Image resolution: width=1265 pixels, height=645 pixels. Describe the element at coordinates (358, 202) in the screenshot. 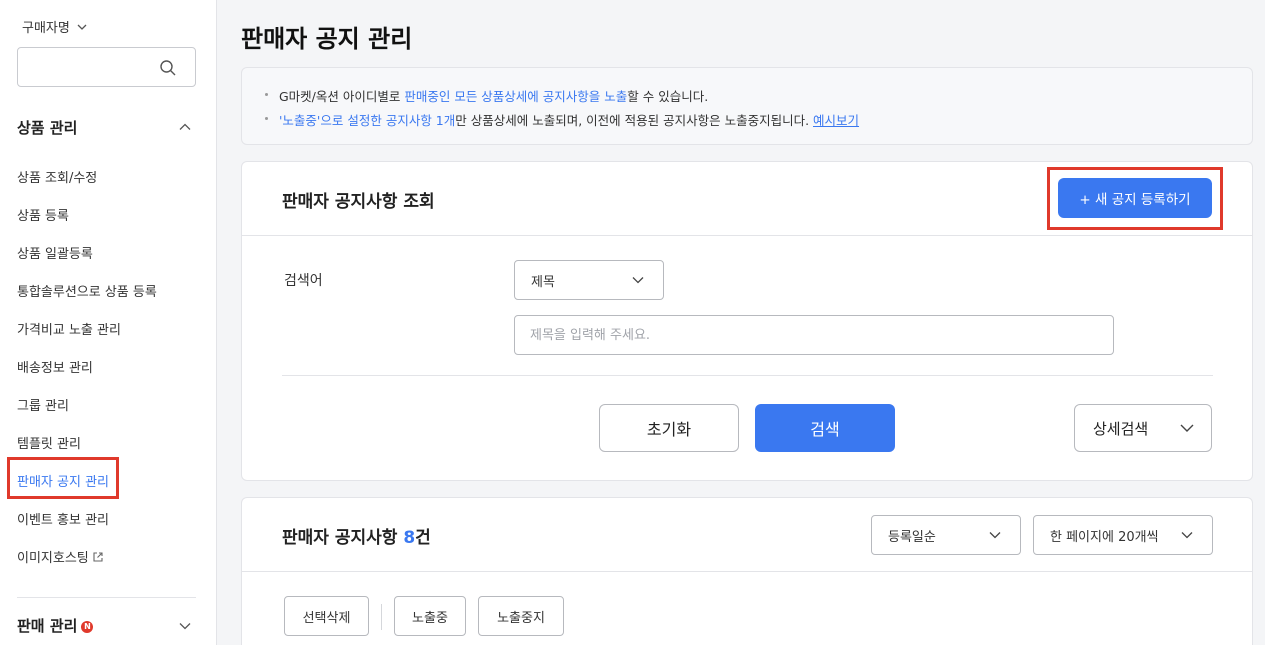

I see `card-title: 판매자 공지사항 조회` at that location.